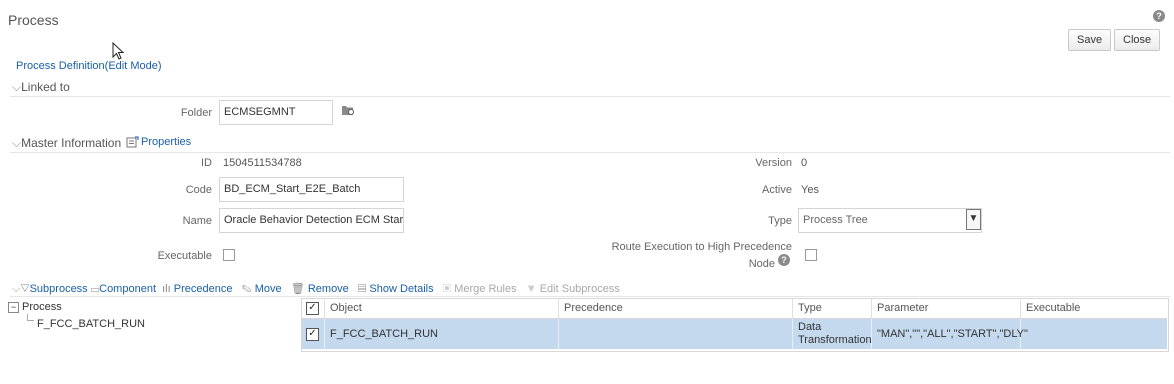 The image size is (1174, 384). Describe the element at coordinates (811, 255) in the screenshot. I see `route-execution-checkbox` at that location.